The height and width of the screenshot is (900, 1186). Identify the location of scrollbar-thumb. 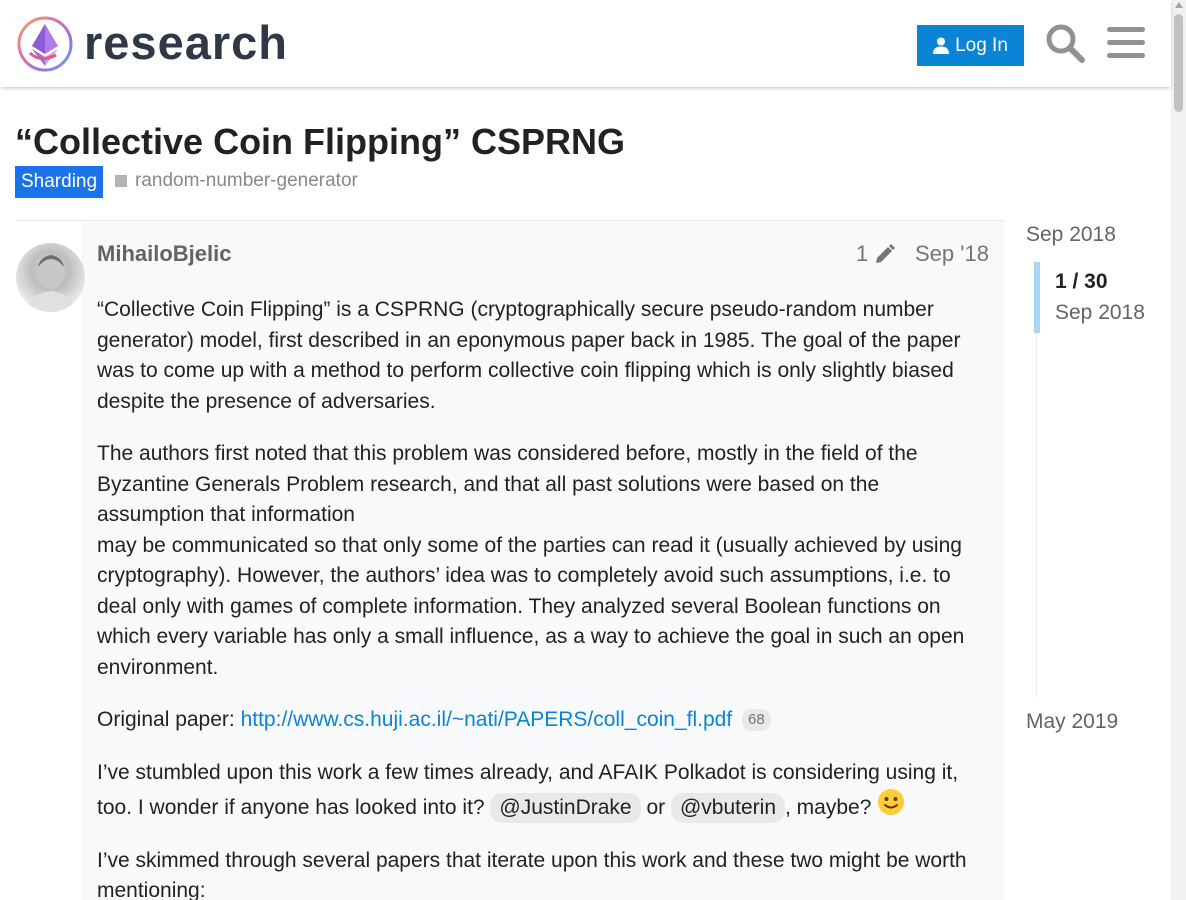
(1178, 63).